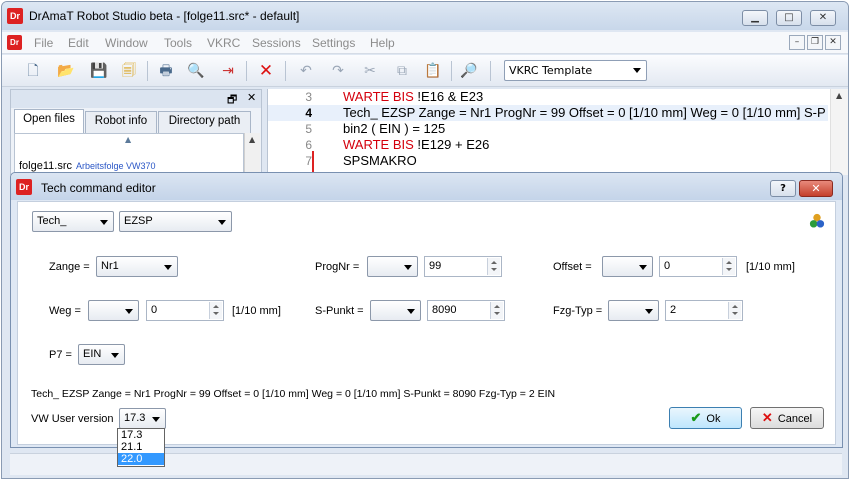  Describe the element at coordinates (839, 132) in the screenshot. I see `editor-scrollbar: ▲` at that location.